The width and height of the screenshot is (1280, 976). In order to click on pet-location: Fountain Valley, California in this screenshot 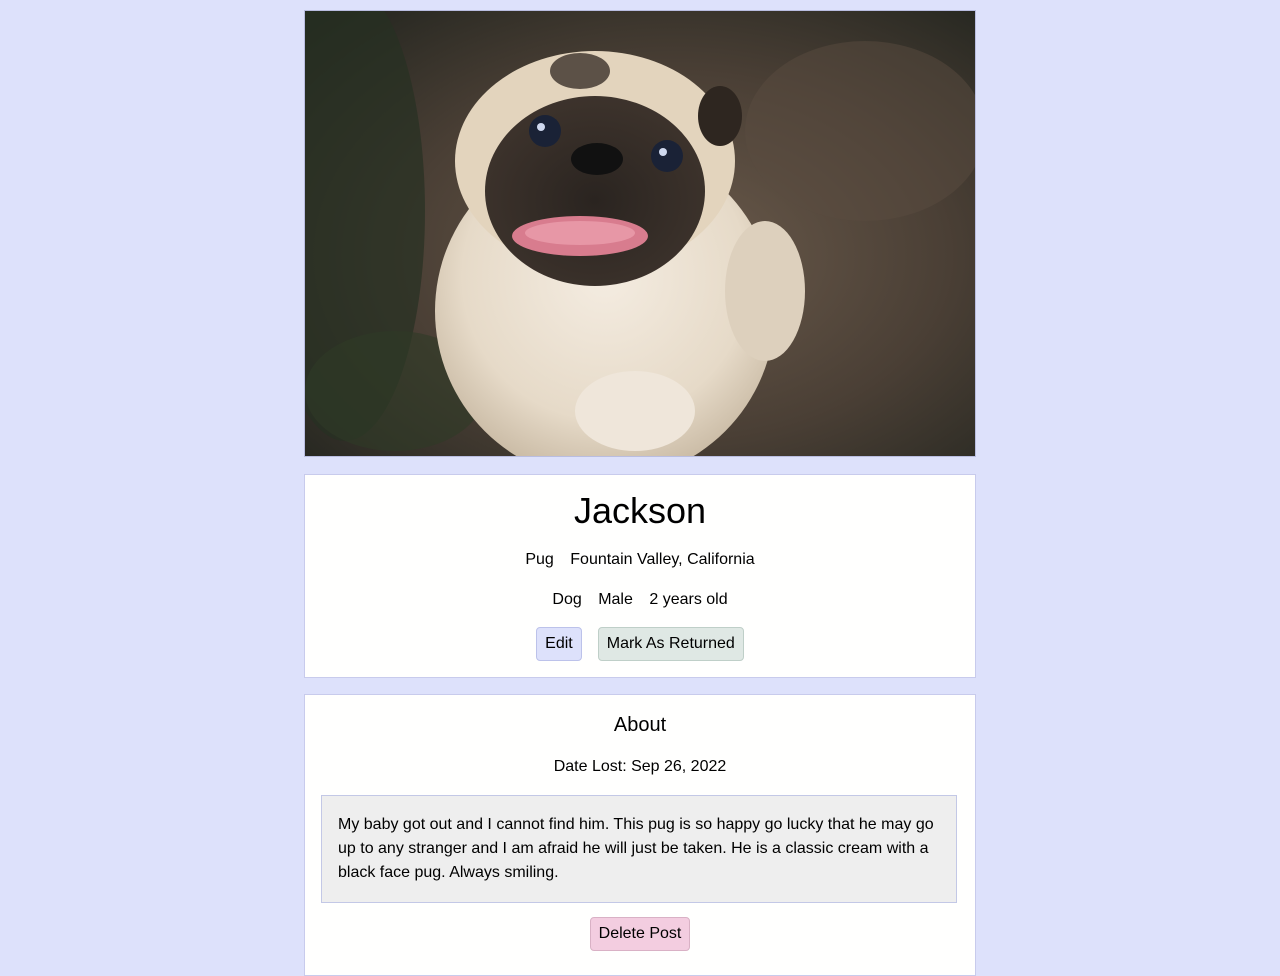, I will do `click(662, 559)`.